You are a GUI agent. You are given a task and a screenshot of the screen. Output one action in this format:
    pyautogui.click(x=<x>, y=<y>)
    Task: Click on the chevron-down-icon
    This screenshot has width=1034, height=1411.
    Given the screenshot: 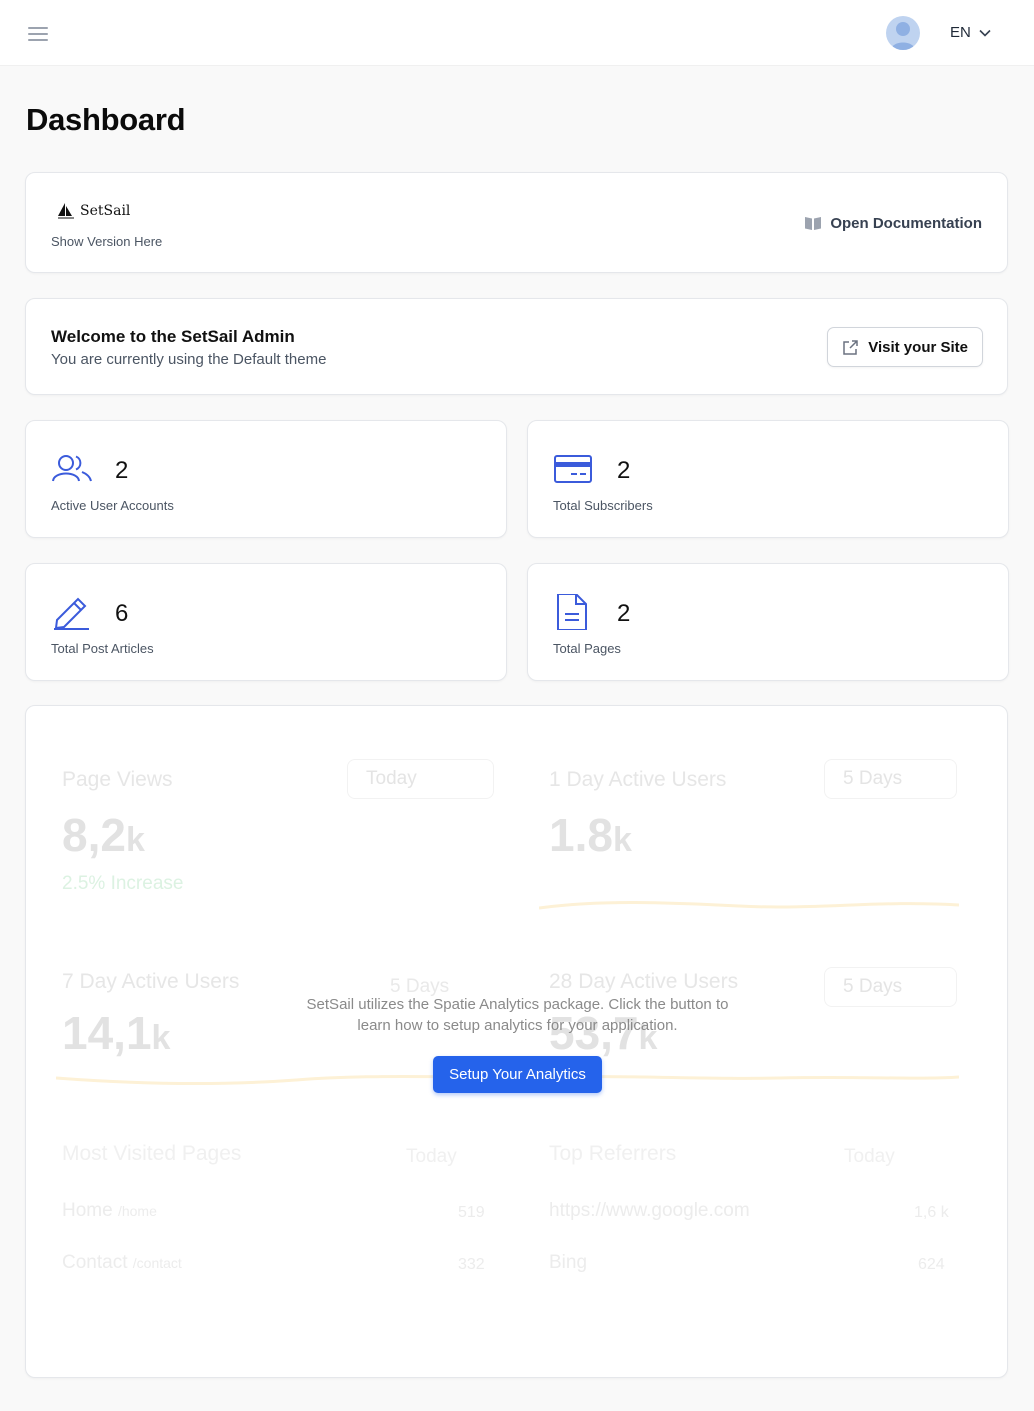 What is the action you would take?
    pyautogui.click(x=985, y=33)
    